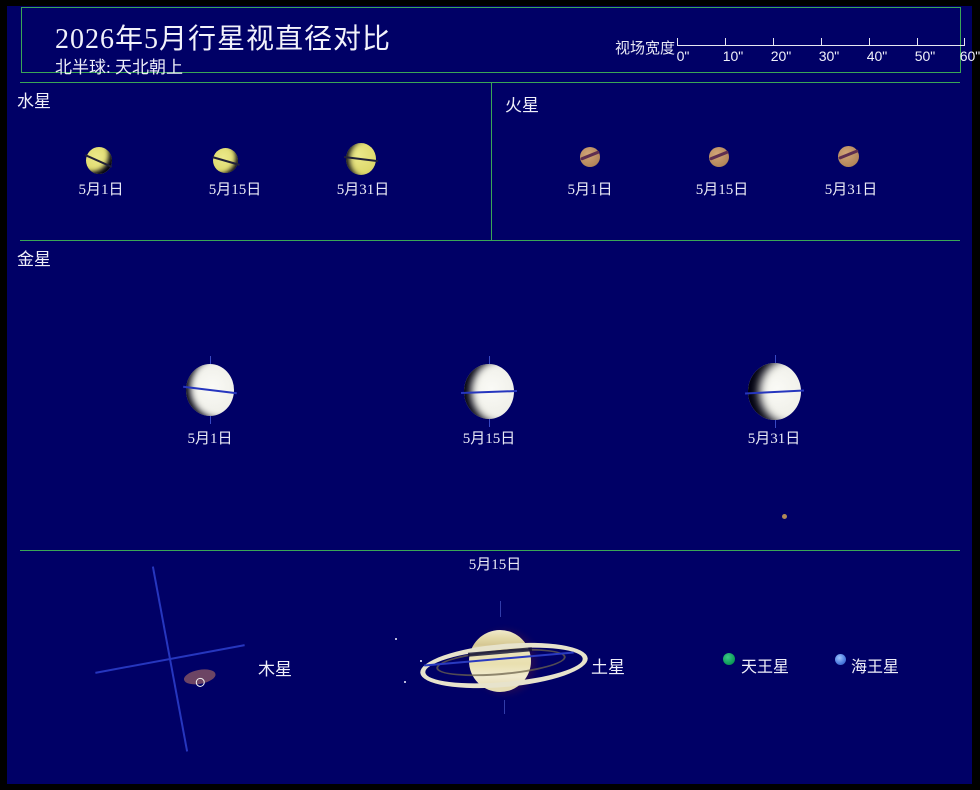 Image resolution: width=980 pixels, height=790 pixels. Describe the element at coordinates (34, 101) in the screenshot. I see `mercury-section-label: 水星` at that location.